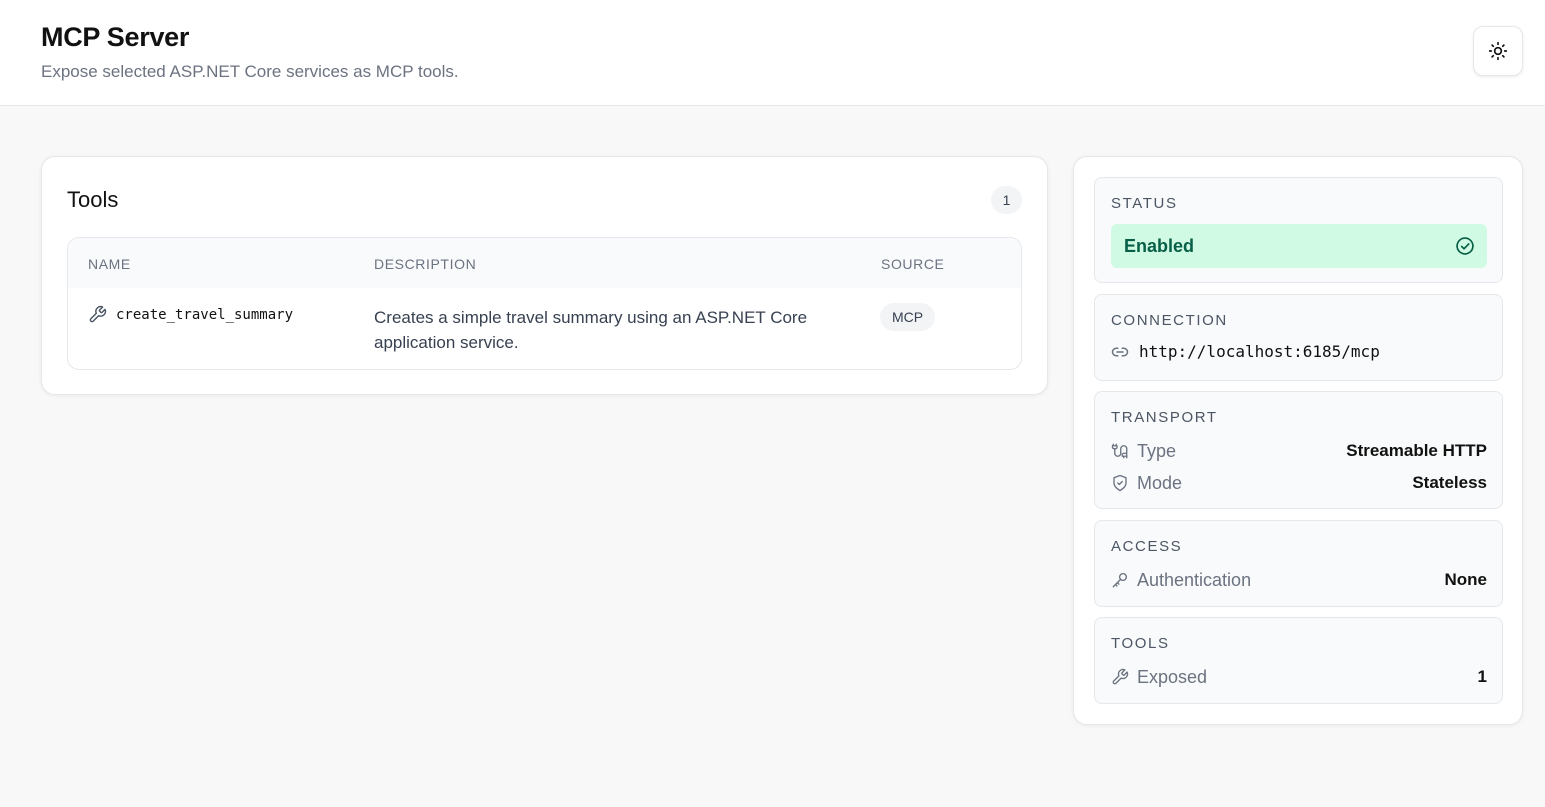 The height and width of the screenshot is (807, 1545). I want to click on column-header-source: SOURCE, so click(913, 264).